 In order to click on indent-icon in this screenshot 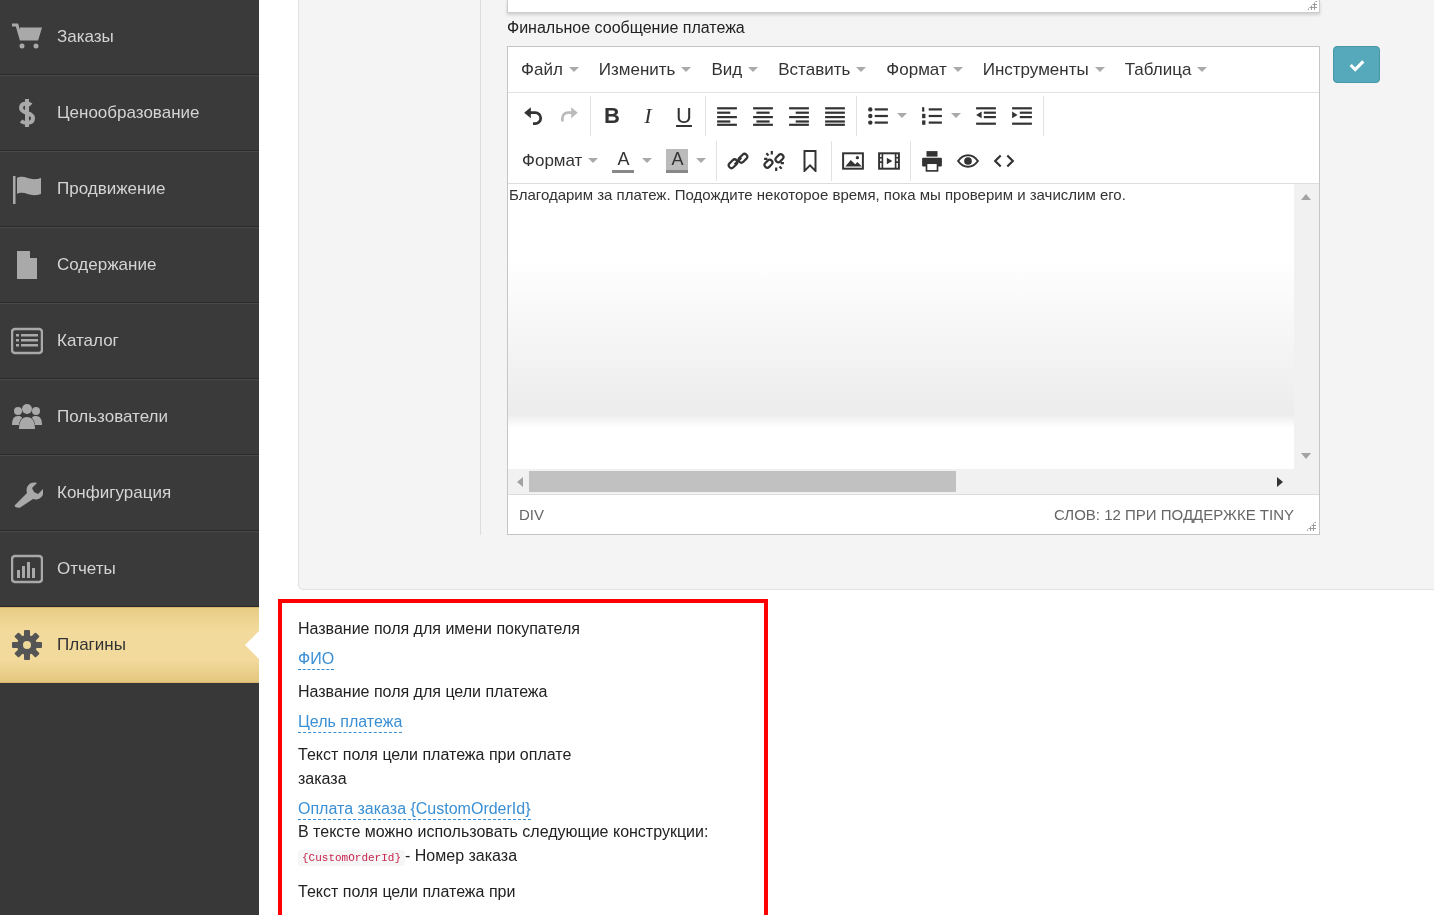, I will do `click(1022, 115)`.